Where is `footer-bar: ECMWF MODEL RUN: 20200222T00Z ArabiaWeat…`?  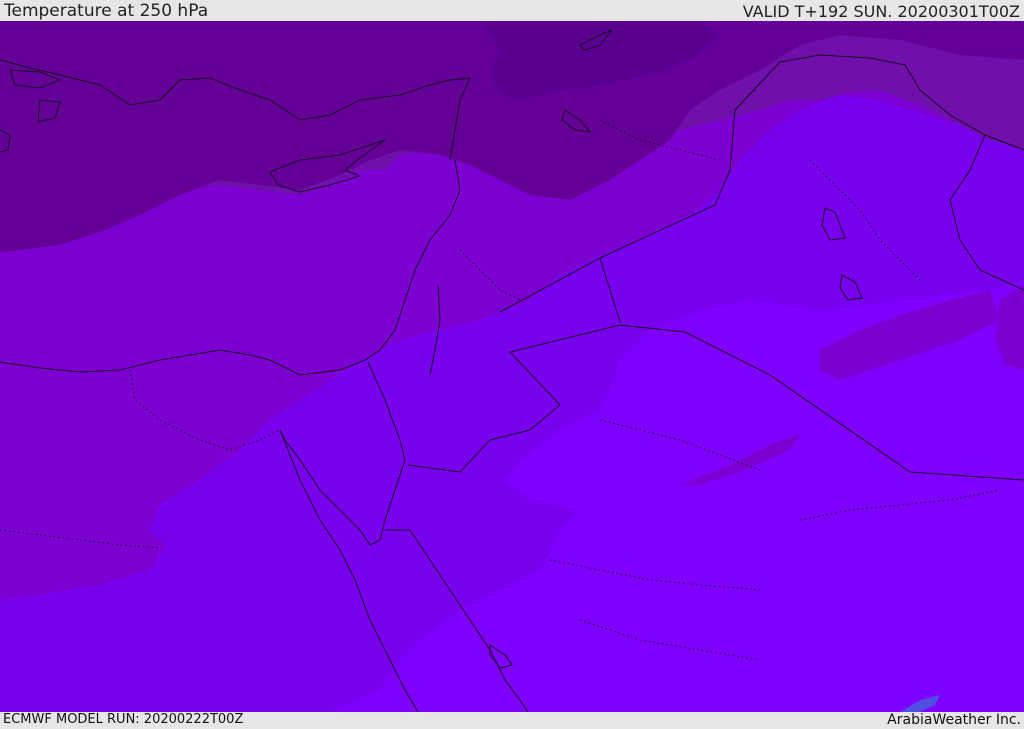
footer-bar: ECMWF MODEL RUN: 20200222T00Z ArabiaWeat… is located at coordinates (512, 720).